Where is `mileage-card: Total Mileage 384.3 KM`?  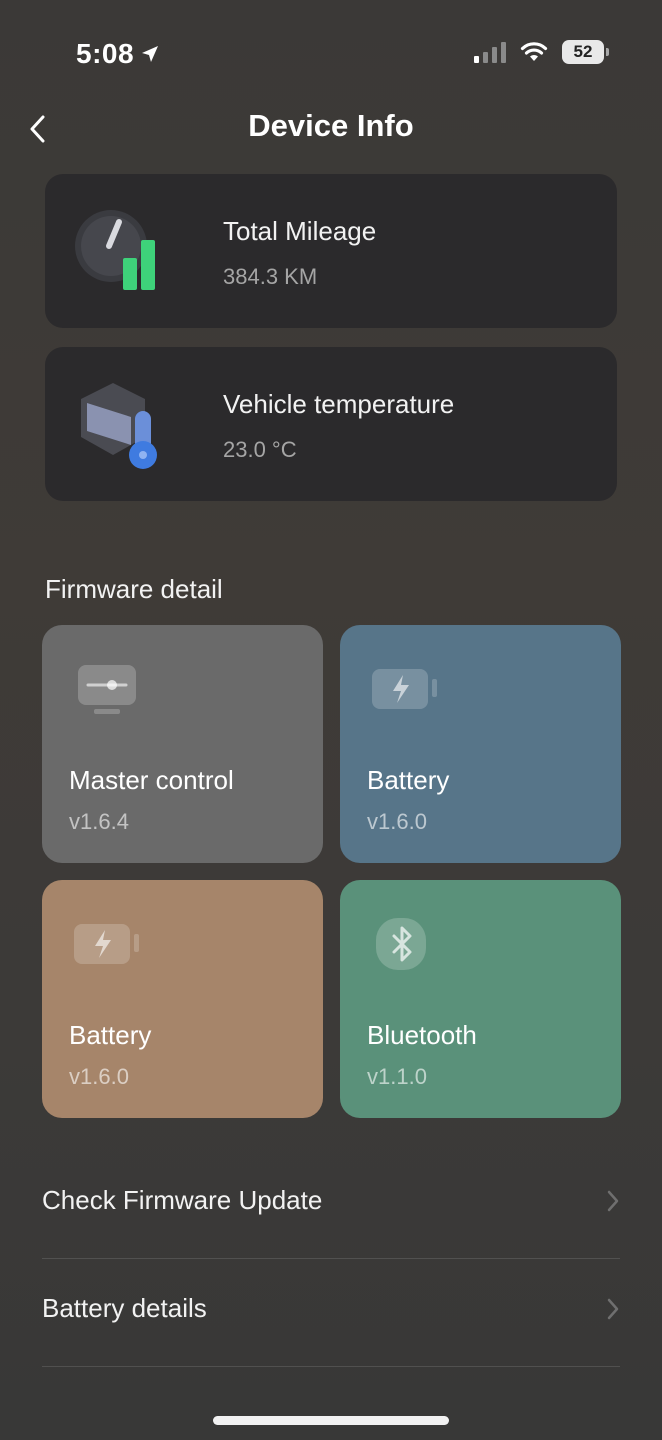 mileage-card: Total Mileage 384.3 KM is located at coordinates (331, 251).